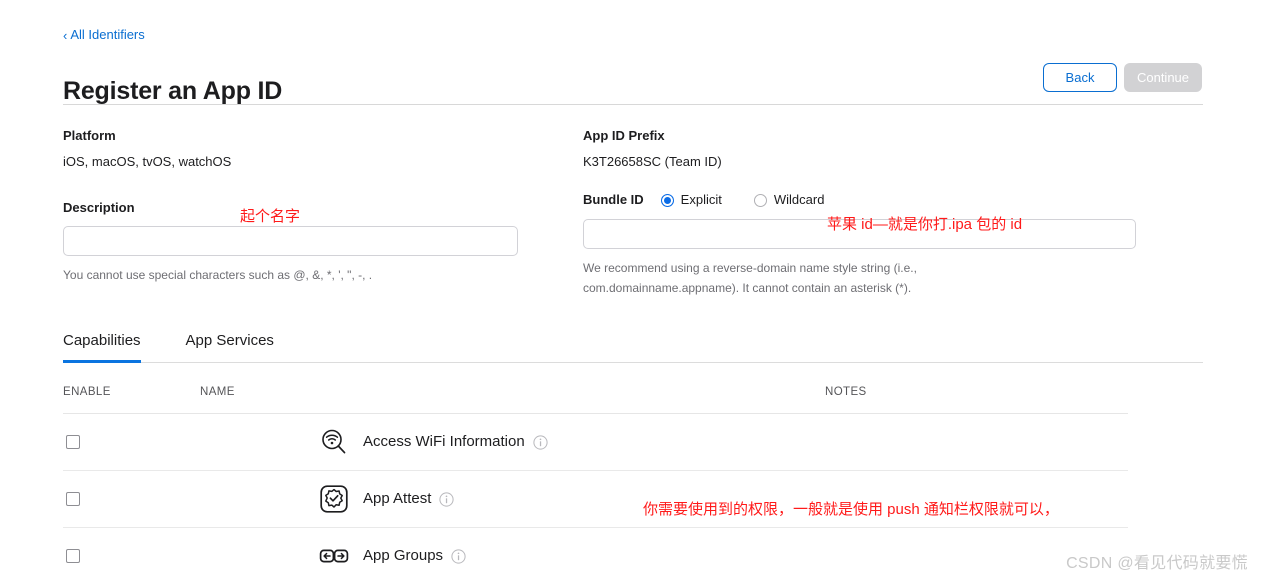 This screenshot has width=1268, height=581. I want to click on tab-capabilities: Capabilities, so click(102, 347).